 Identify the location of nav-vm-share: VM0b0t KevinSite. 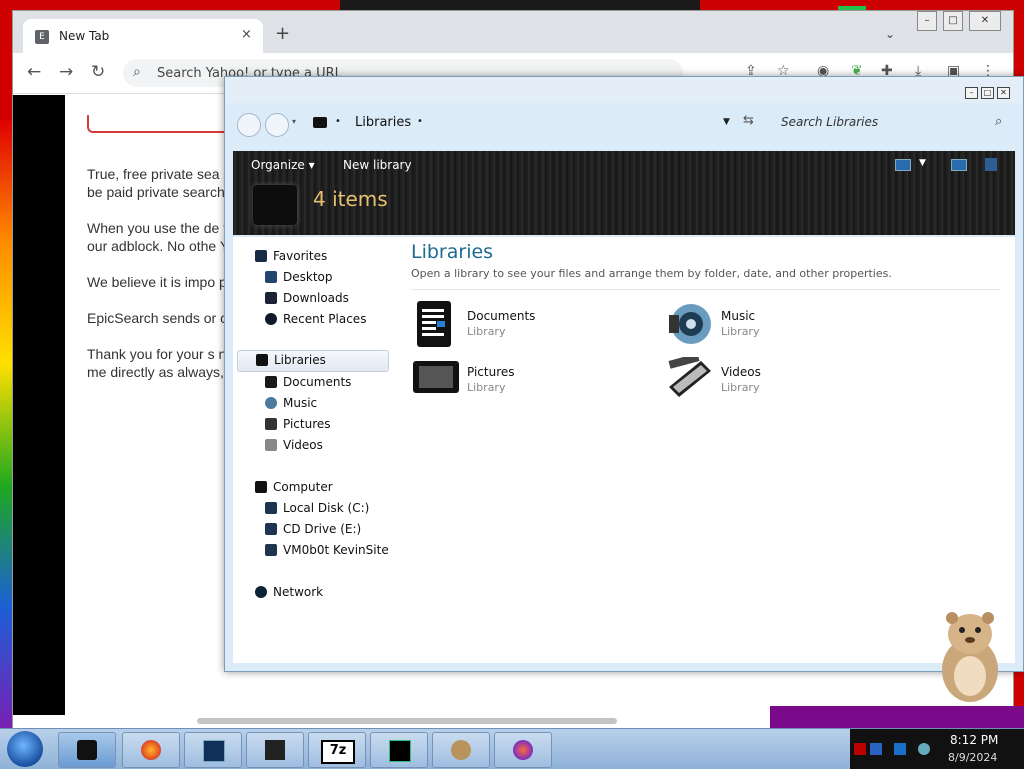
(343, 551).